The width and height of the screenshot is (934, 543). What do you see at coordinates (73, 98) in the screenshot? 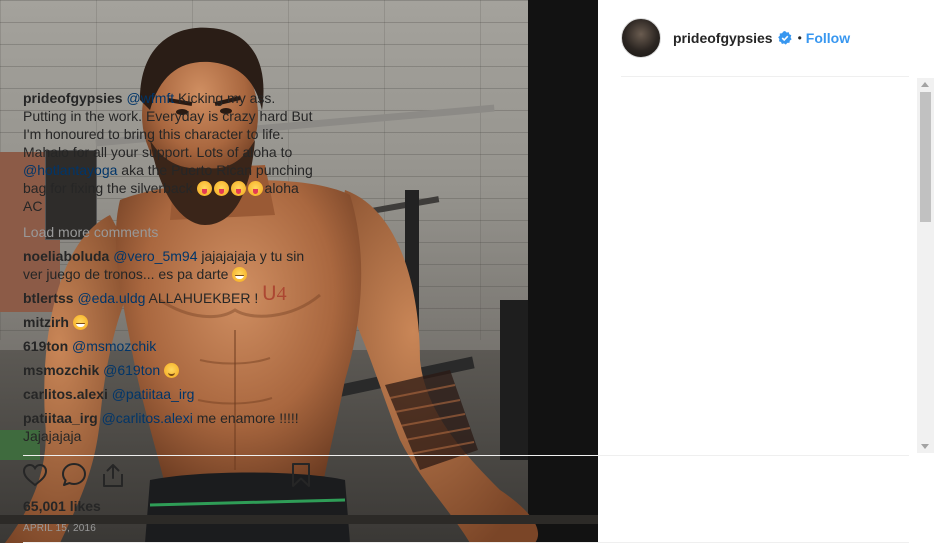
I see `caption-username: prideofgypsies` at bounding box center [73, 98].